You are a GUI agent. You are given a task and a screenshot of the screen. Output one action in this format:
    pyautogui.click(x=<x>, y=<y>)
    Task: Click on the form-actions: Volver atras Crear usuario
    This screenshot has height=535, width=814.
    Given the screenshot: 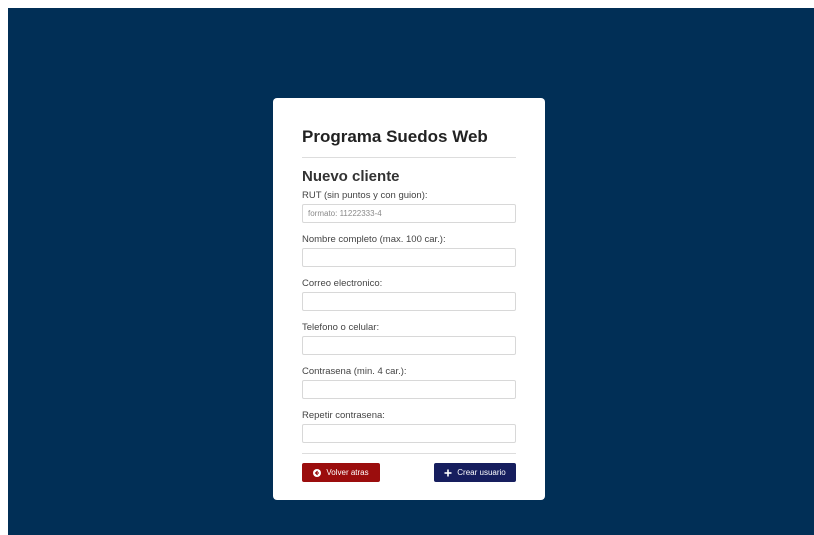 What is the action you would take?
    pyautogui.click(x=409, y=472)
    